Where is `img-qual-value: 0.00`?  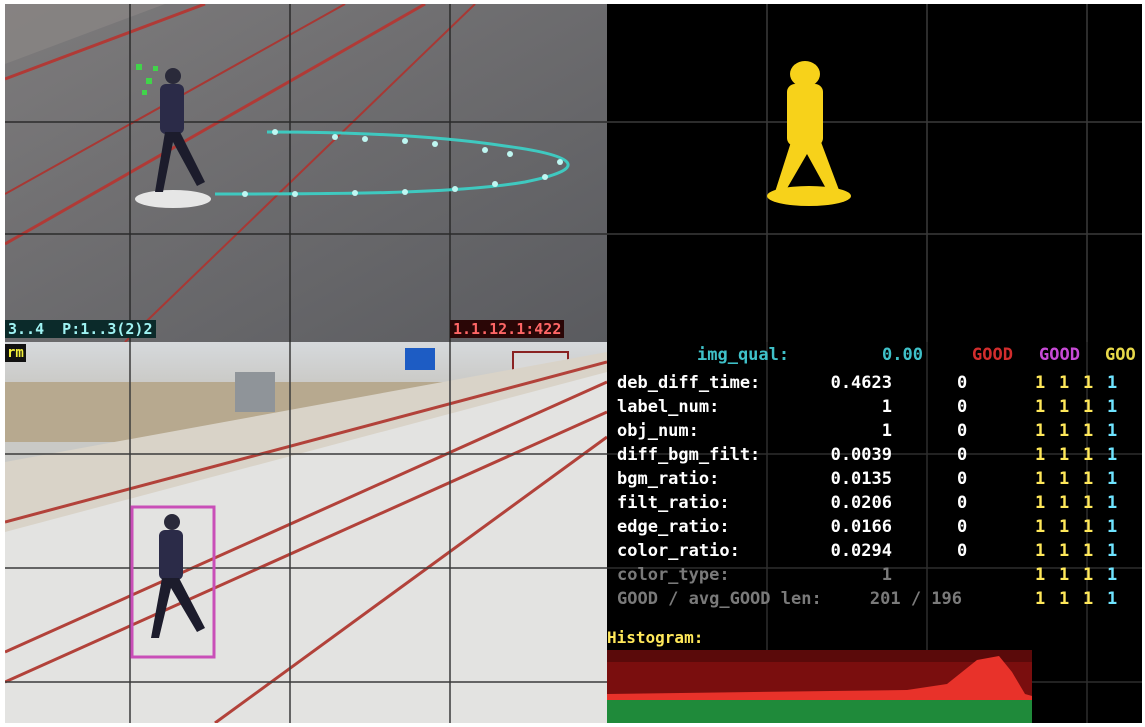 img-qual-value: 0.00 is located at coordinates (902, 355).